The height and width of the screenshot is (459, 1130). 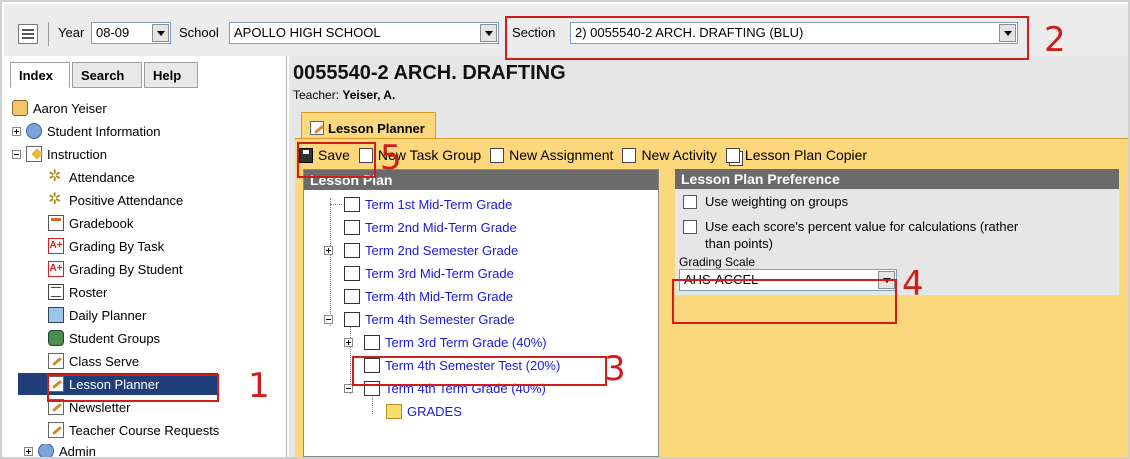 I want to click on tree-item-label: Grading By Student, so click(x=126, y=269).